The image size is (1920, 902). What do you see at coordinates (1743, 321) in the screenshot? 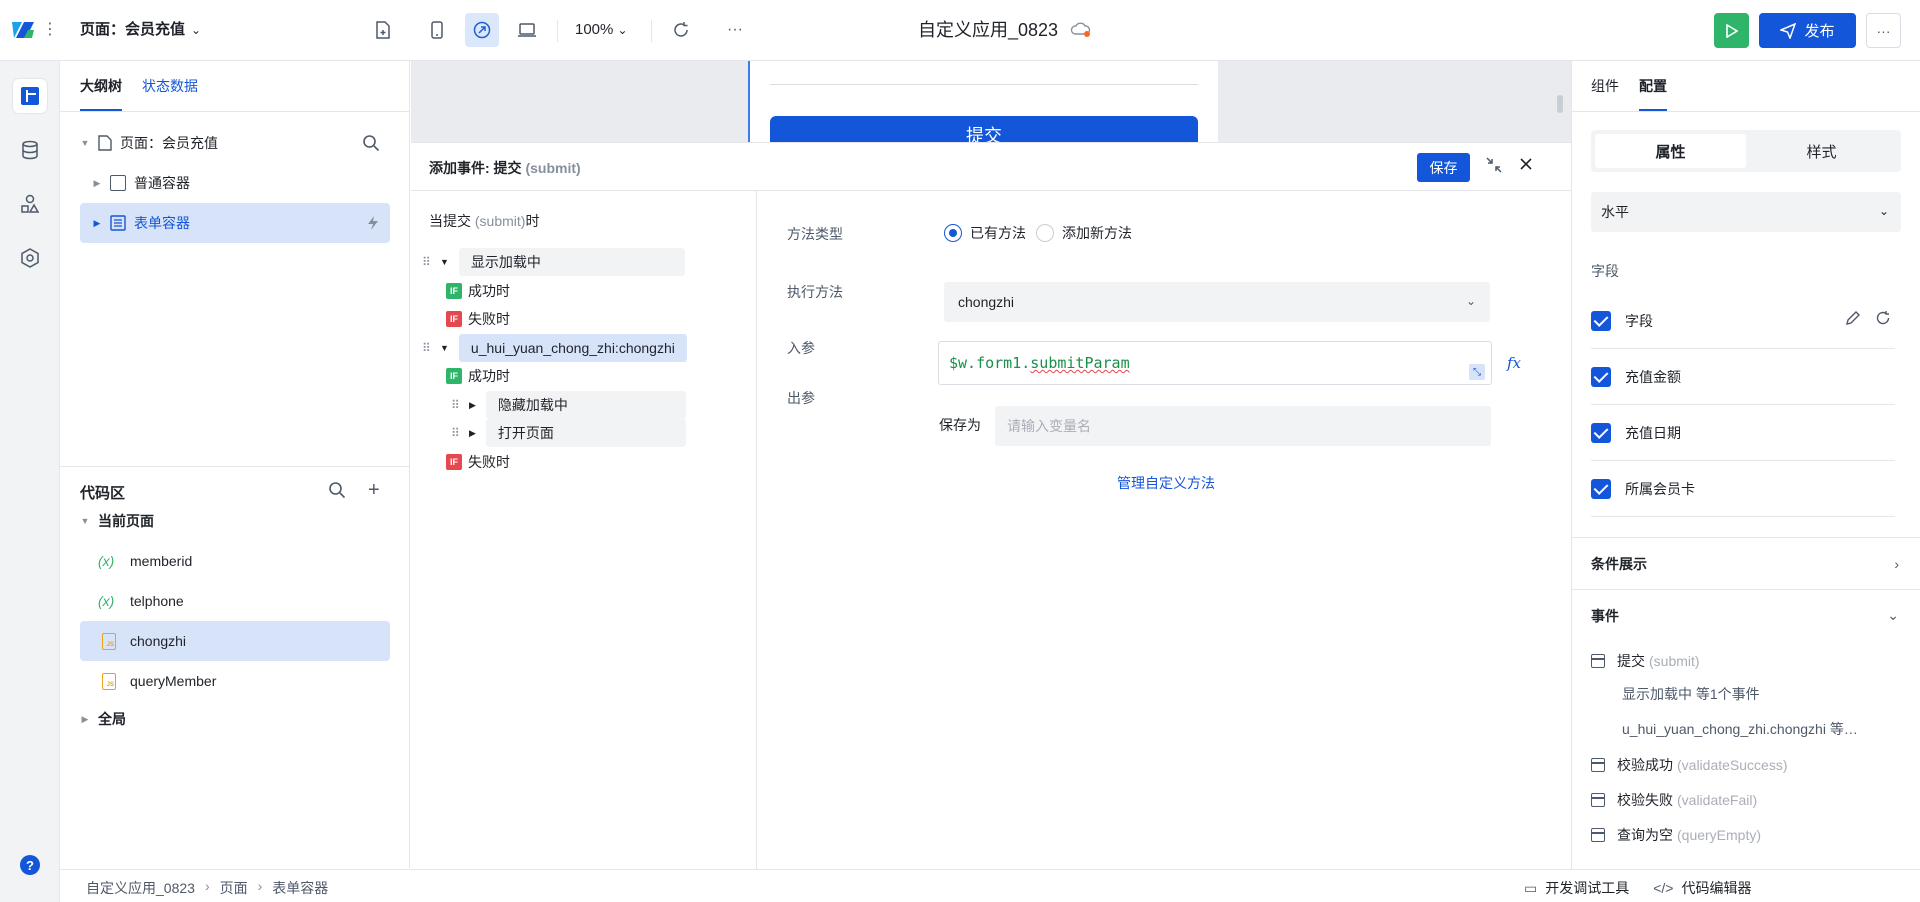
I see `field-row: 字段` at bounding box center [1743, 321].